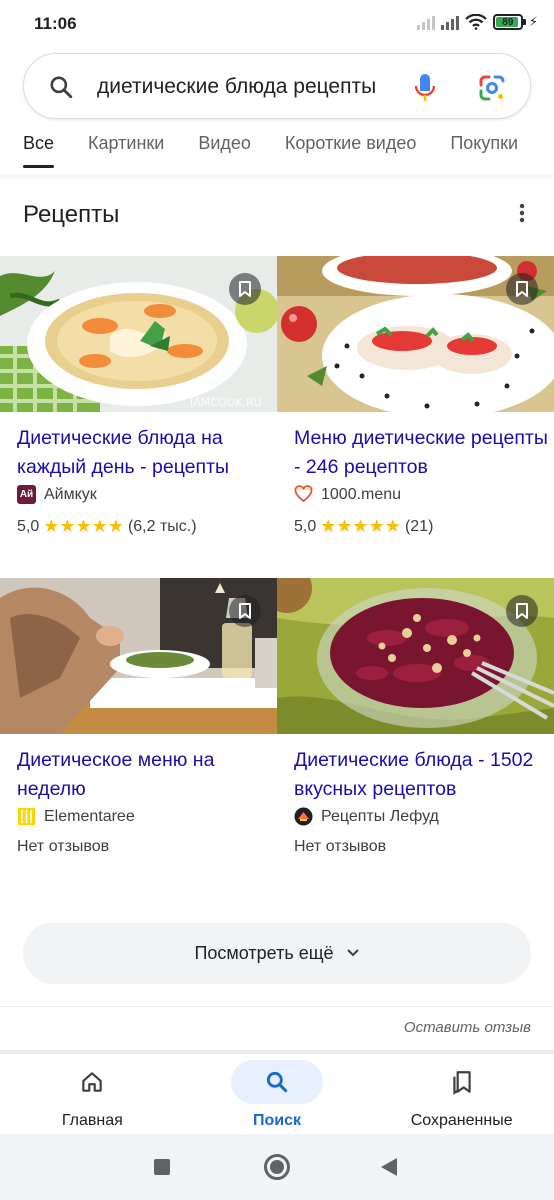 The height and width of the screenshot is (1200, 554). I want to click on search-input: диетические блюда рецепты, so click(247, 87).